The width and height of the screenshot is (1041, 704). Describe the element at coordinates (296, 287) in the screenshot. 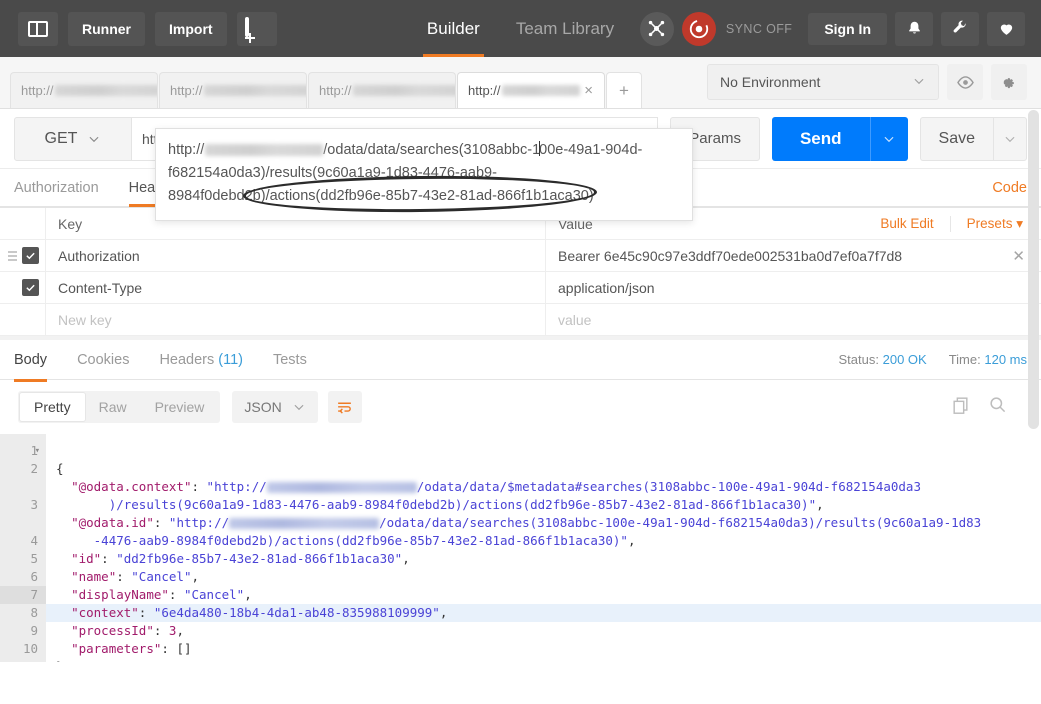

I see `row-key-input: Content-Type` at that location.